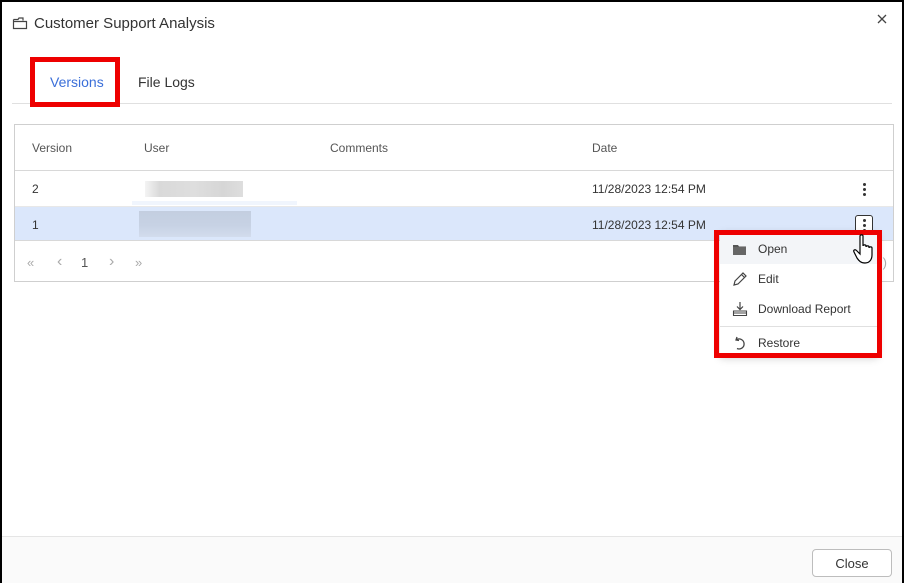 Image resolution: width=904 pixels, height=583 pixels. I want to click on folder-icon, so click(20, 23).